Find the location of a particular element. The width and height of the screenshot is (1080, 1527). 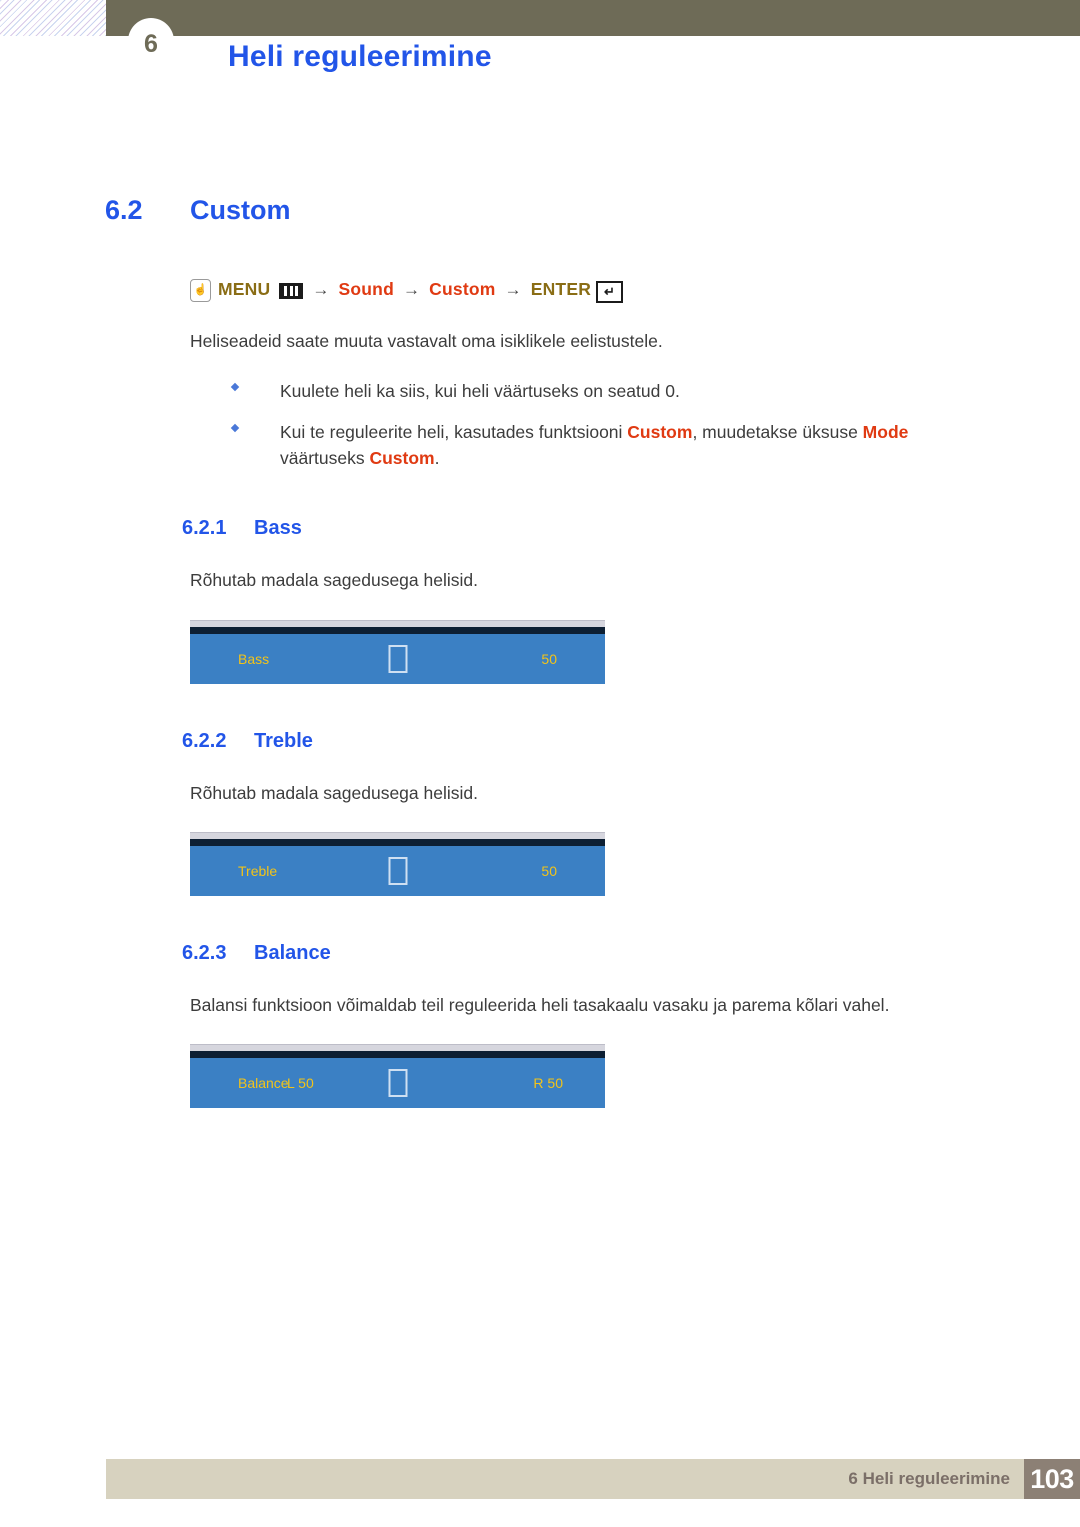

corner-hatch-decoration is located at coordinates (53, 18).